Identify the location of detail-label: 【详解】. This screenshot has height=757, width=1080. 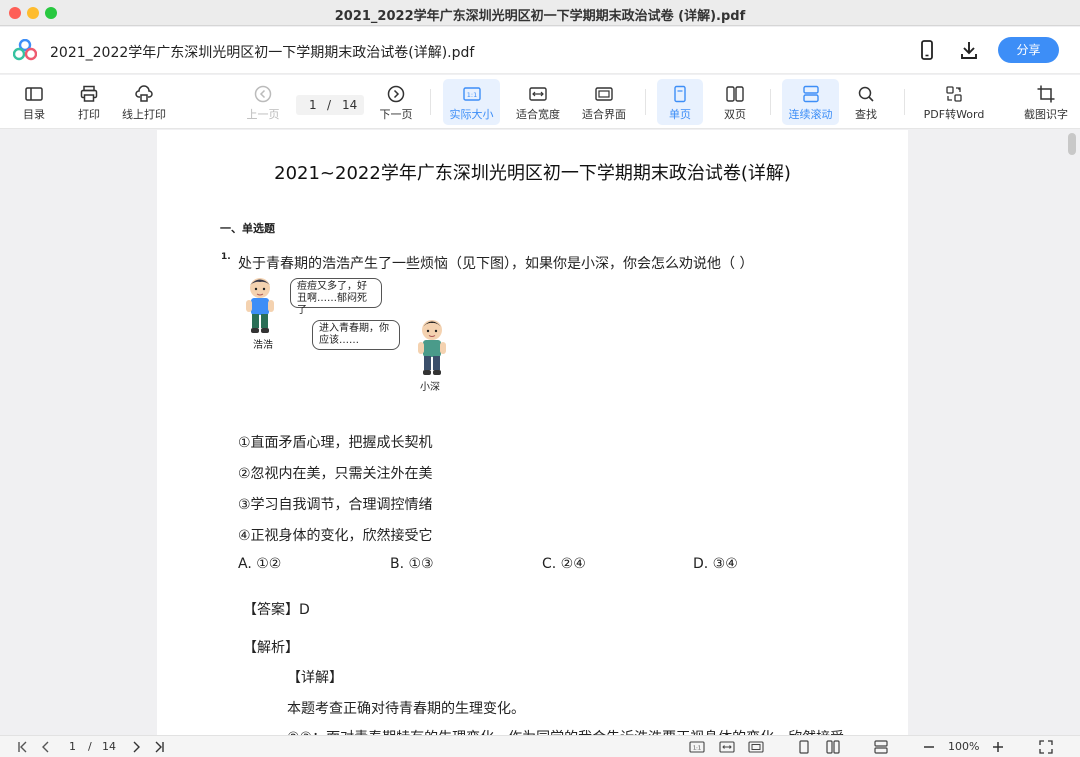
(315, 678).